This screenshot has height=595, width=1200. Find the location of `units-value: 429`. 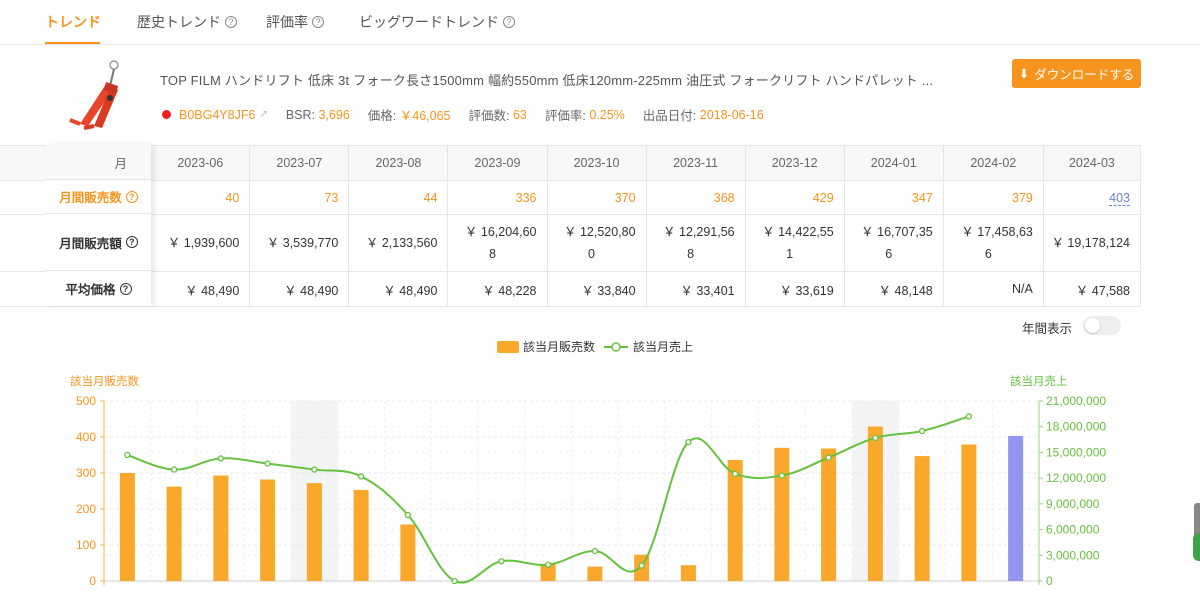

units-value: 429 is located at coordinates (823, 197).